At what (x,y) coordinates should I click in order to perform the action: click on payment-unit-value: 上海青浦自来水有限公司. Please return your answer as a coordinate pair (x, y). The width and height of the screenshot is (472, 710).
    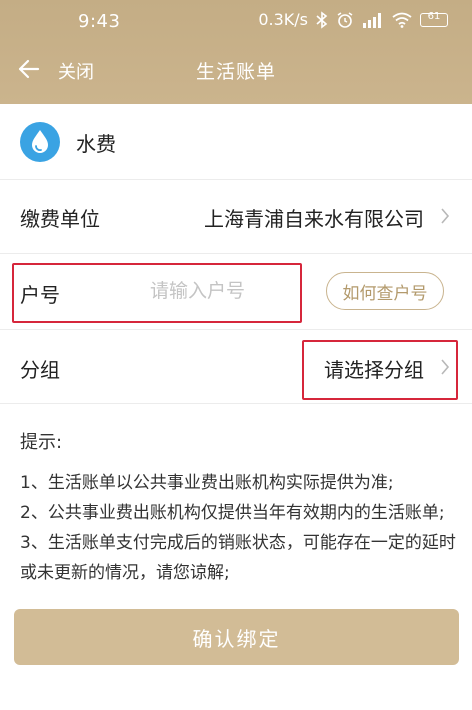
    Looking at the image, I should click on (314, 217).